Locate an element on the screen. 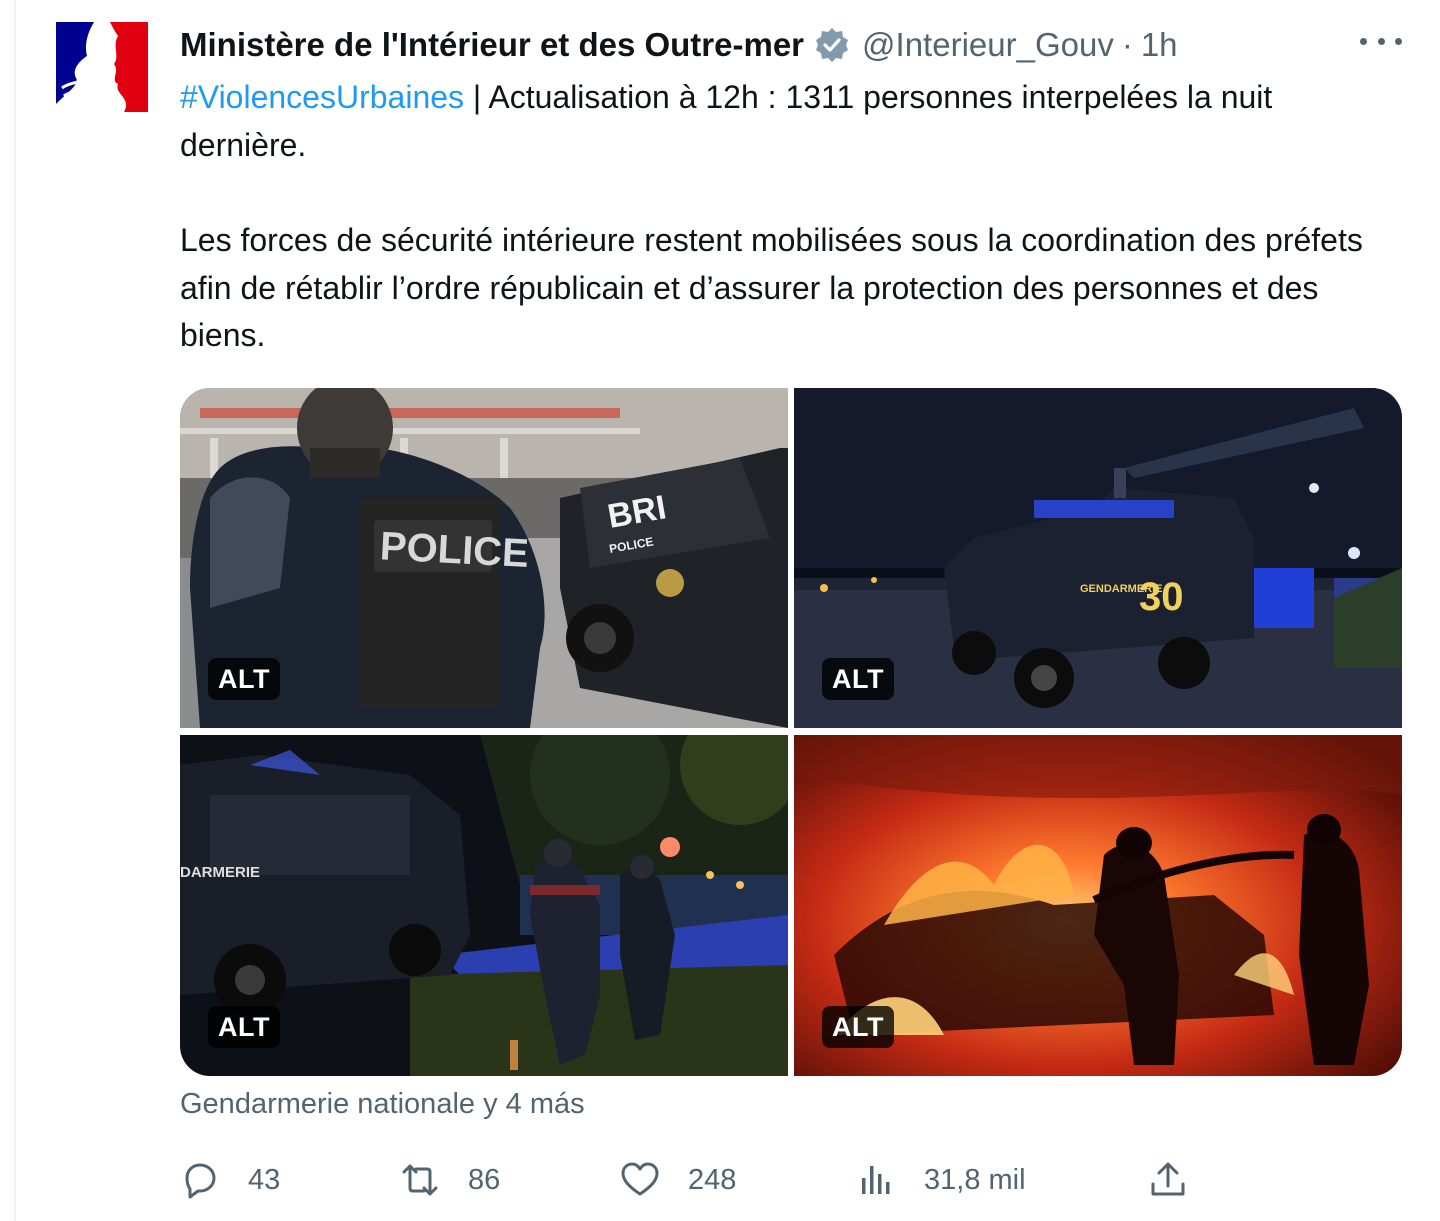 This screenshot has width=1440, height=1221. retweet-icon is located at coordinates (420, 1180).